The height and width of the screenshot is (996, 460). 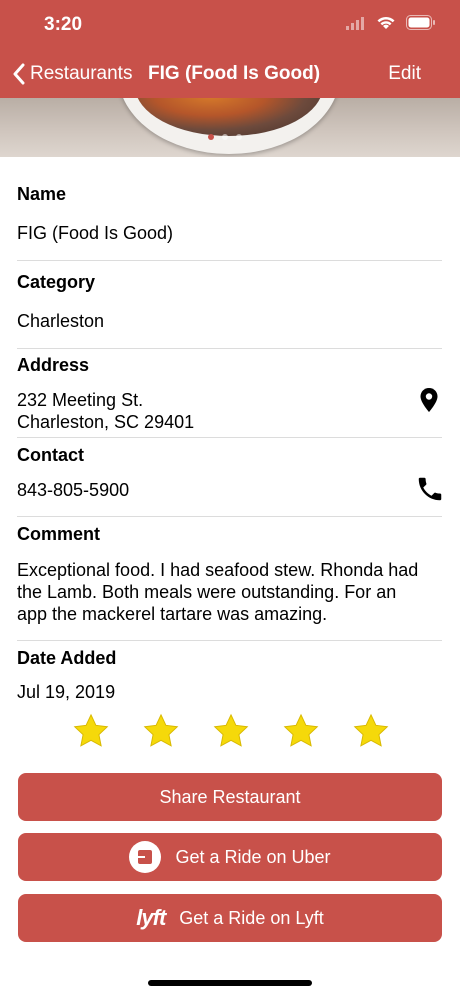 I want to click on battery-icon, so click(x=420, y=22).